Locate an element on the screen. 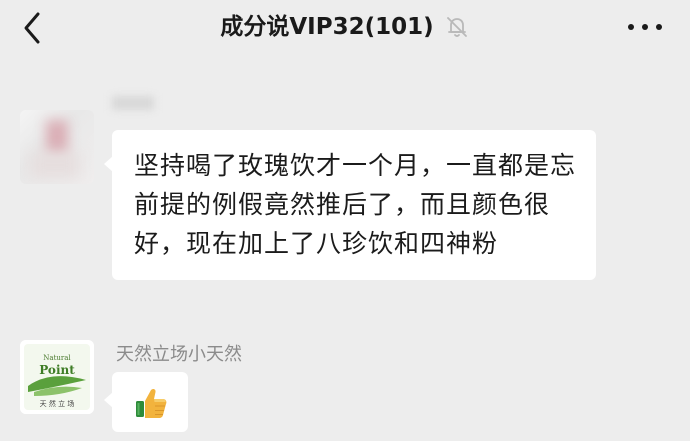 The width and height of the screenshot is (690, 441). logo-text-bottom: 天 然 立 场 is located at coordinates (57, 403).